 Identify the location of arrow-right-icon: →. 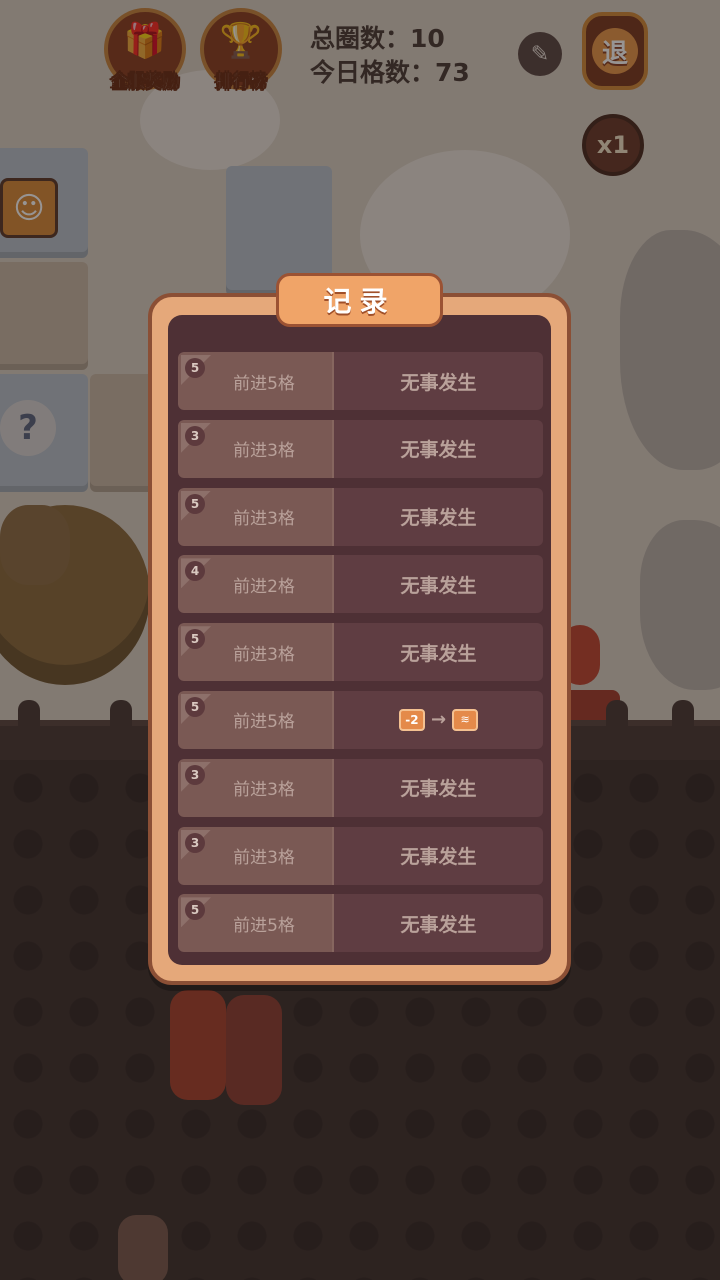
(438, 720).